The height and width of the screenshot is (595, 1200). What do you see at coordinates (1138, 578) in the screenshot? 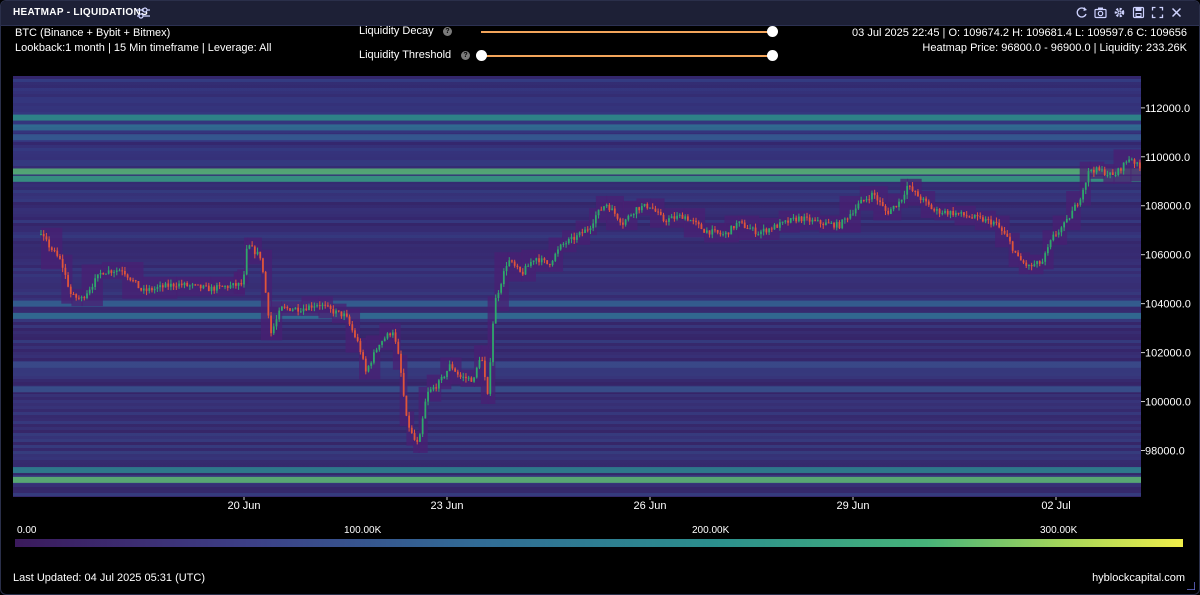
I see `brand-link: hyblockcapital.com` at bounding box center [1138, 578].